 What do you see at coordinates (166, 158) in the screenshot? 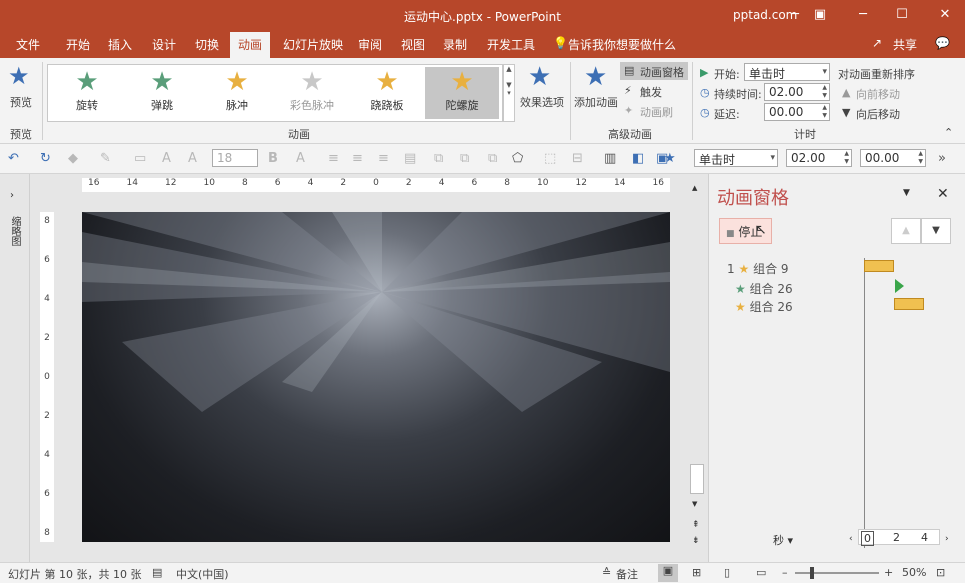
I see `font-grow-icon: A` at bounding box center [166, 158].